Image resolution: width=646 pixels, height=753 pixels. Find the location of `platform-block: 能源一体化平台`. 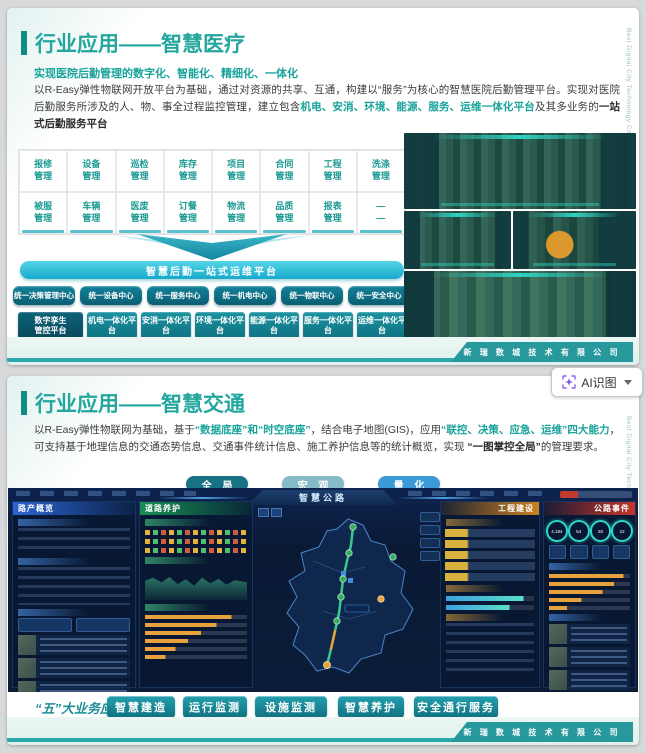

platform-block: 能源一体化平台 is located at coordinates (274, 325).